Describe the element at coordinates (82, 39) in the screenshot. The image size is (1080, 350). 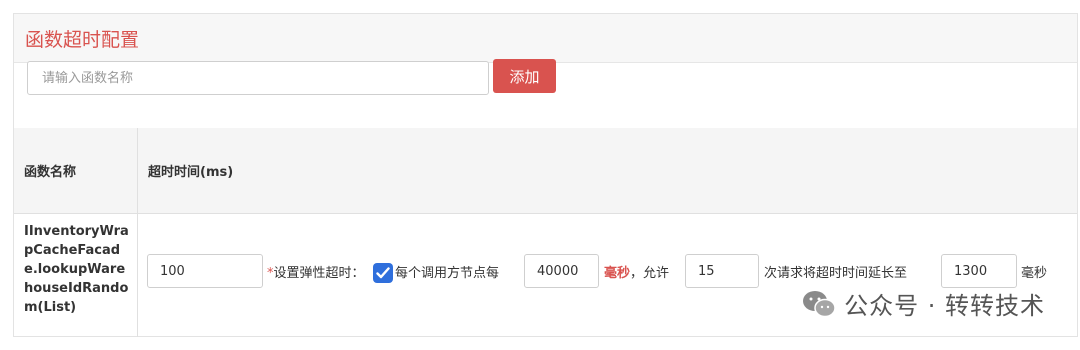
I see `panel-title: 函数超时配置` at that location.